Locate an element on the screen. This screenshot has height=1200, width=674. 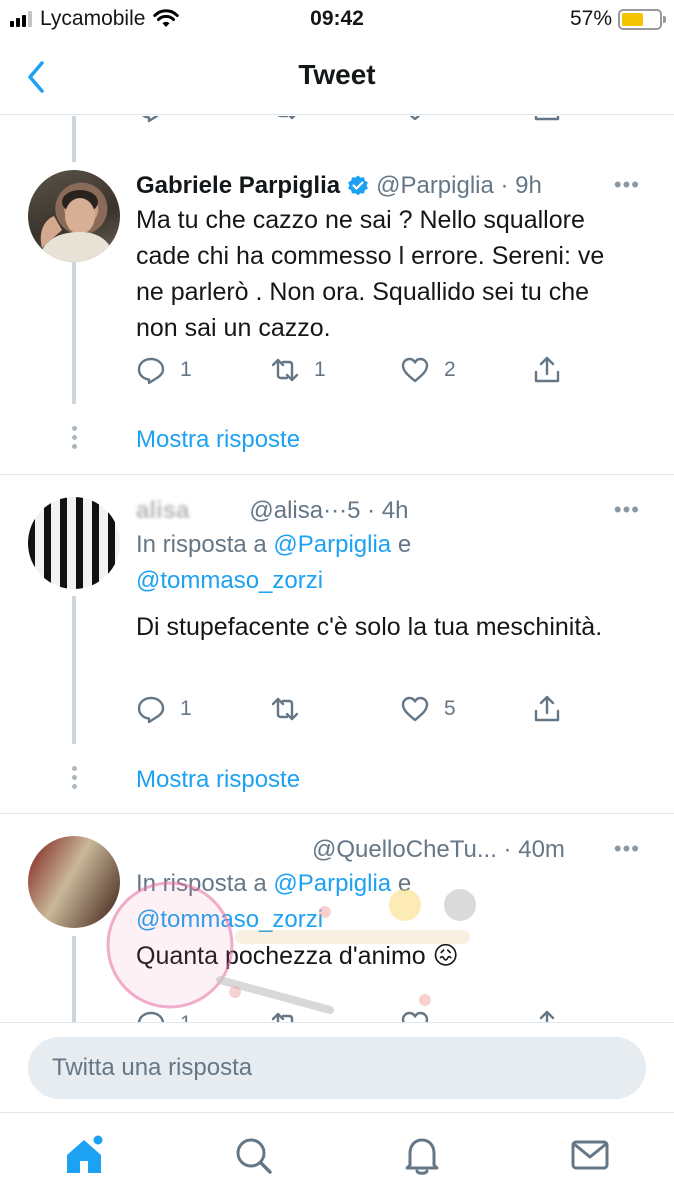
messages-icon is located at coordinates (590, 1155).